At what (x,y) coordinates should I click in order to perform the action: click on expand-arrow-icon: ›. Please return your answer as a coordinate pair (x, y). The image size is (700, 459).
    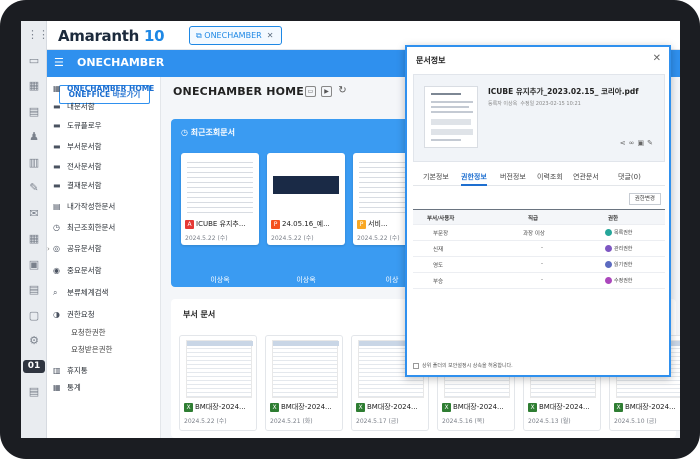
    Looking at the image, I should click on (48, 249).